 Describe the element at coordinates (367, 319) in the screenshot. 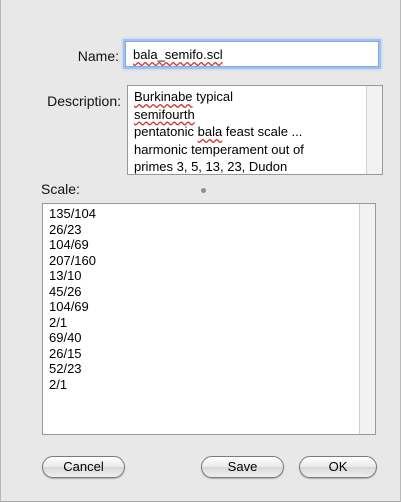

I see `scale-scrollbar` at that location.